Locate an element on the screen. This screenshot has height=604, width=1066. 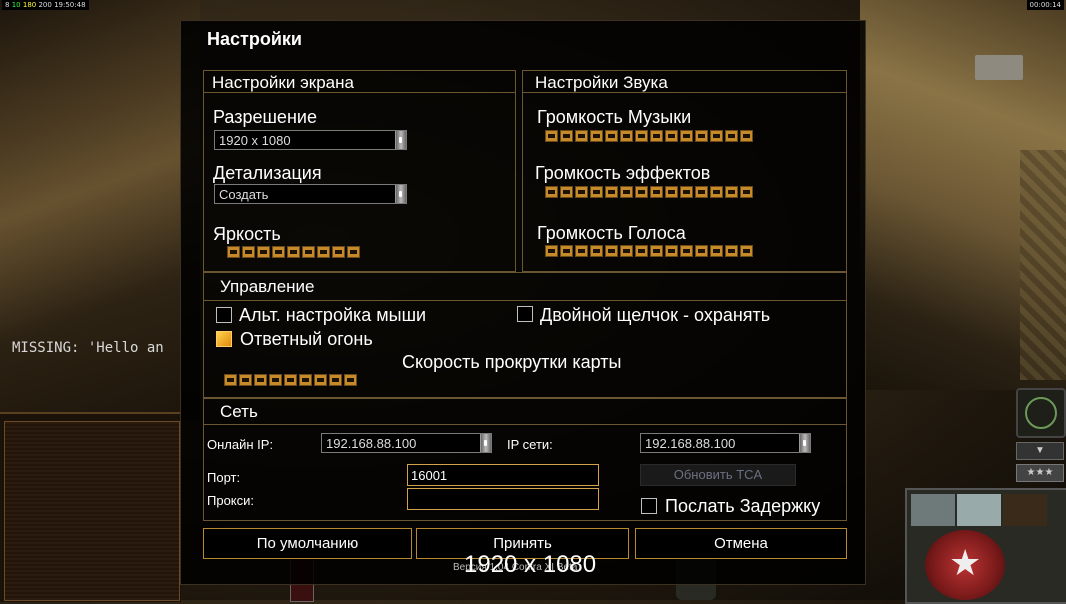
port-input: 16001 is located at coordinates (503, 475).